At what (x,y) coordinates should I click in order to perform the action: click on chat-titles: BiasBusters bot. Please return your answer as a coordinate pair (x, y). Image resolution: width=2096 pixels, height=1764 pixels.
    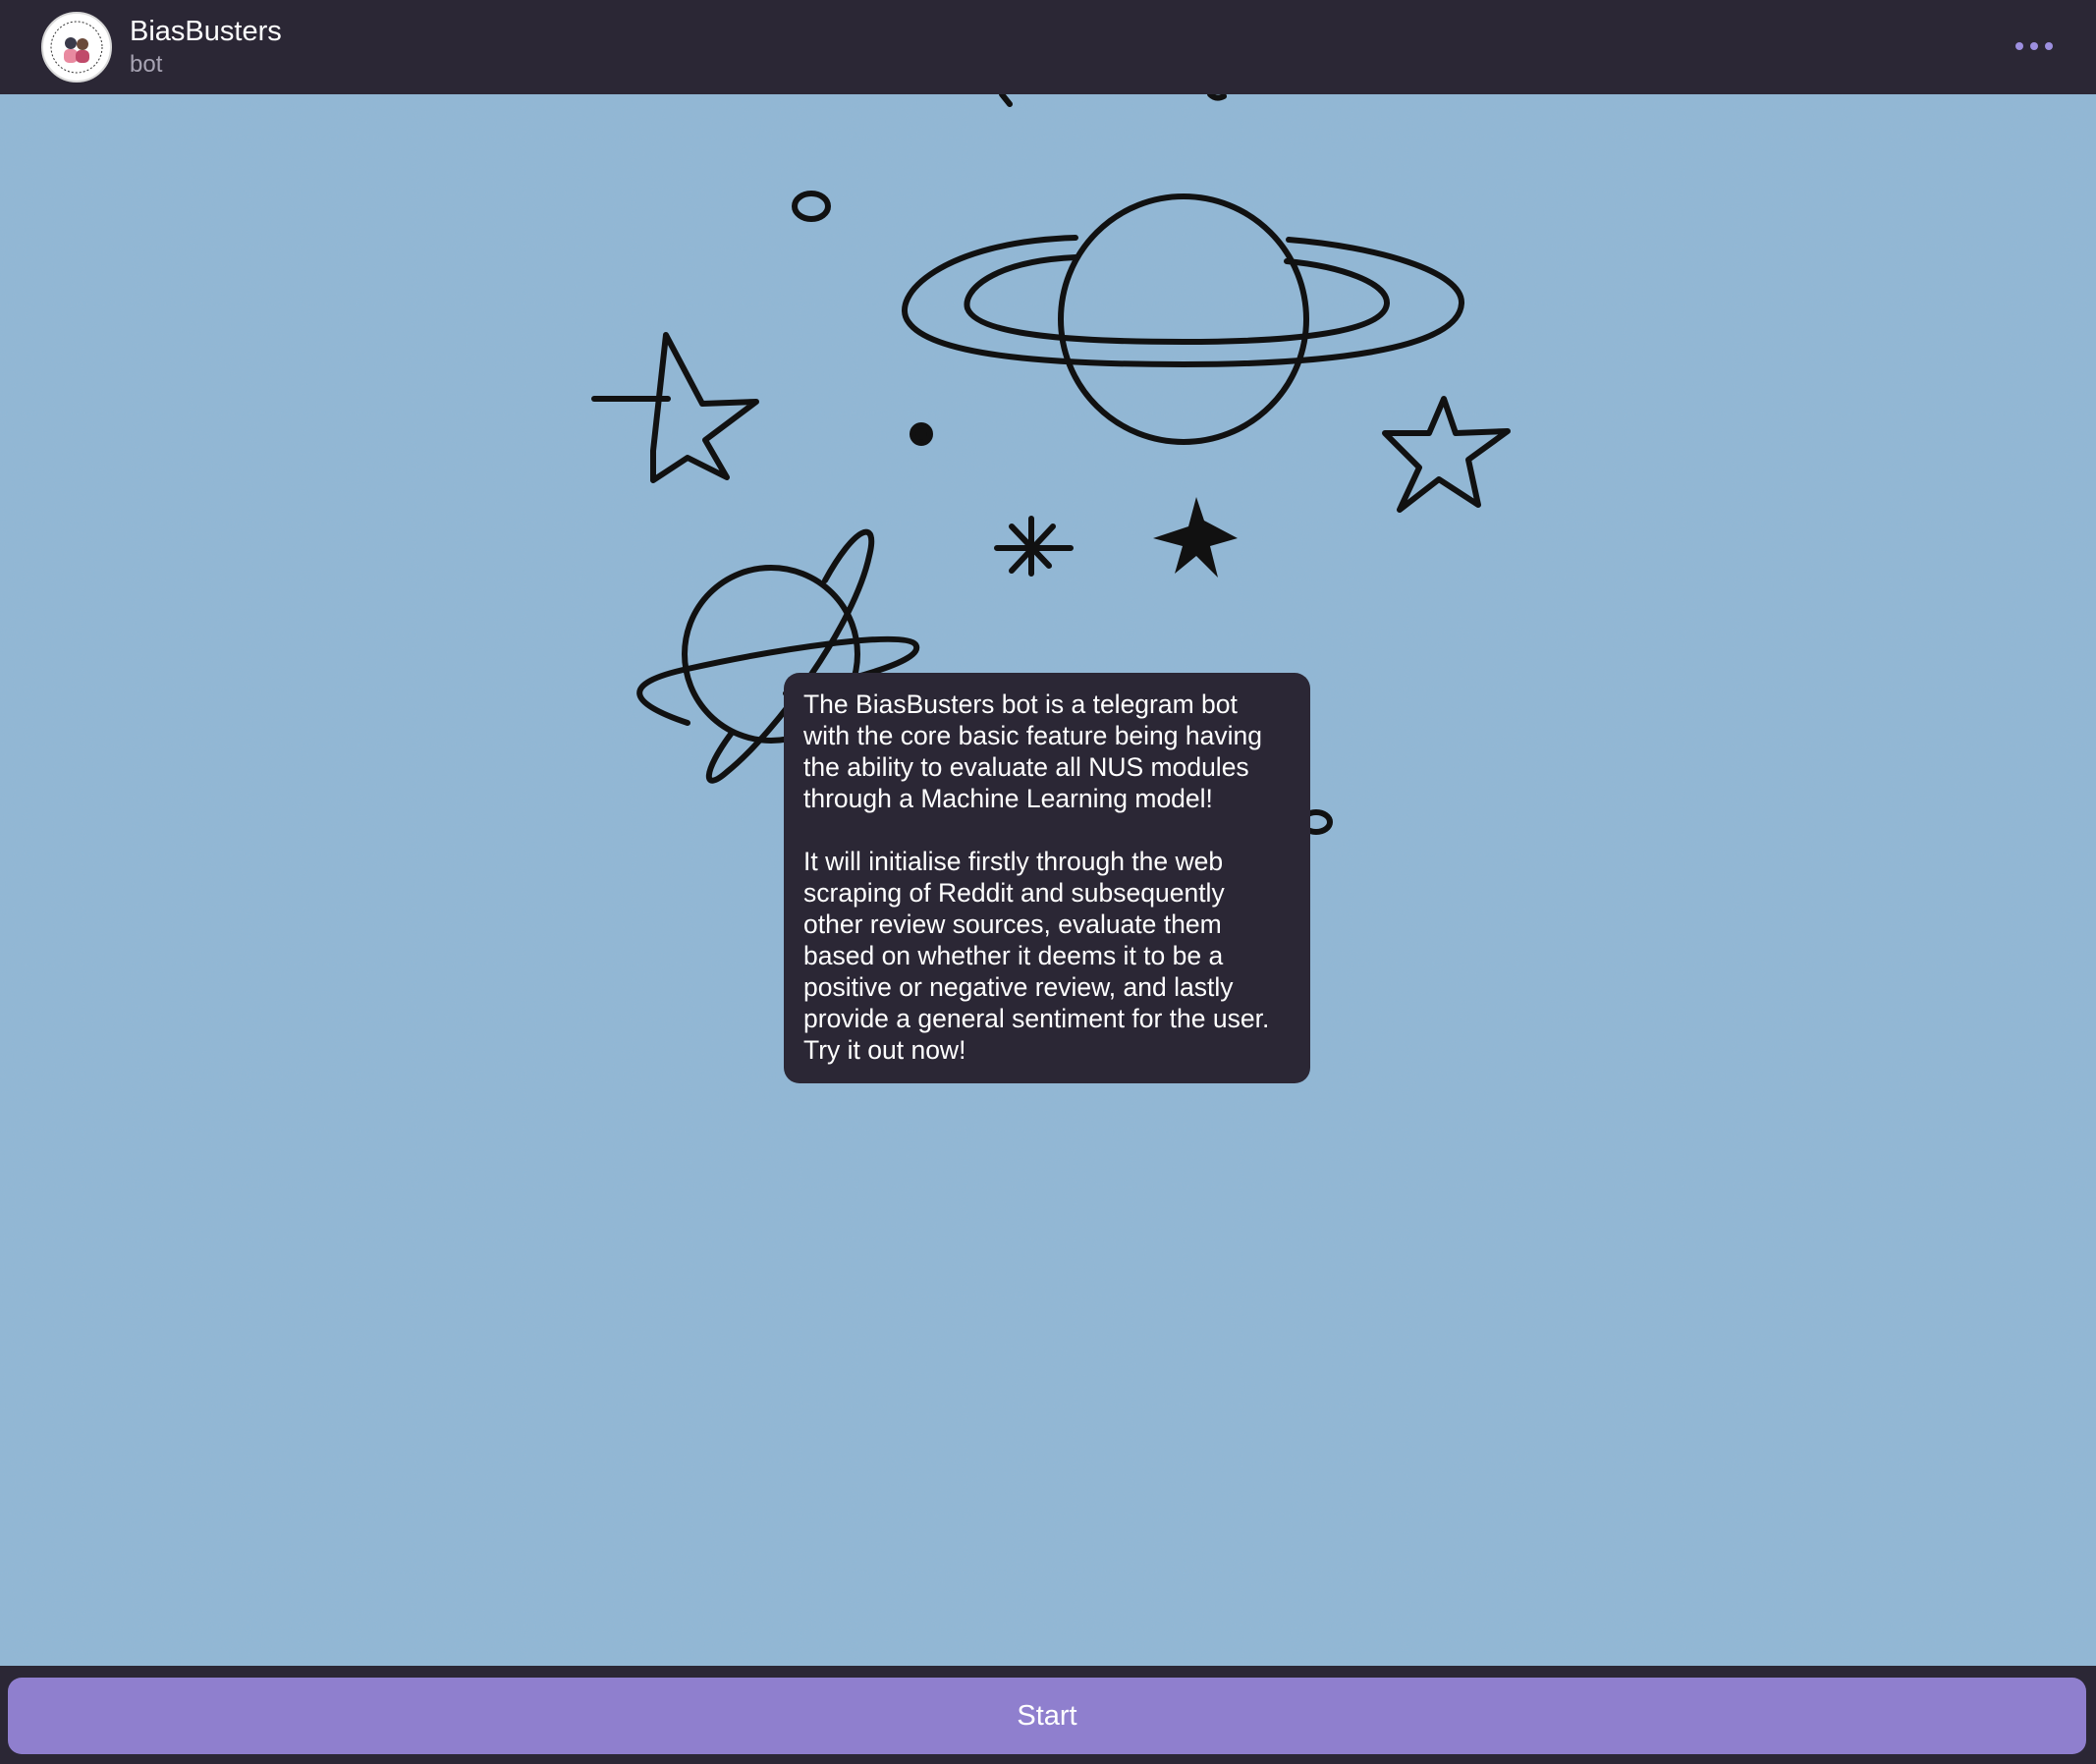
    Looking at the image, I should click on (206, 47).